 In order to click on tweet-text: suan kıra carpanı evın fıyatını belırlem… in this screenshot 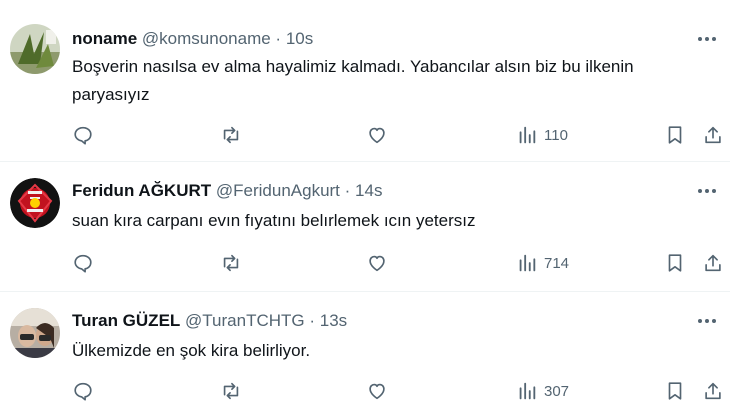, I will do `click(274, 220)`.